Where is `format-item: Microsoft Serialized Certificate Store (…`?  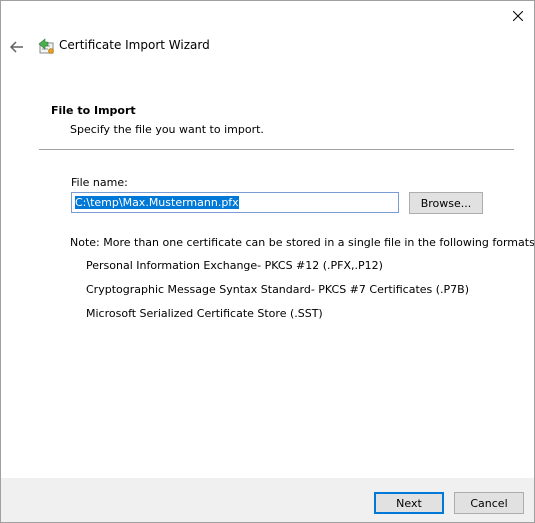 format-item: Microsoft Serialized Certificate Store (… is located at coordinates (204, 313).